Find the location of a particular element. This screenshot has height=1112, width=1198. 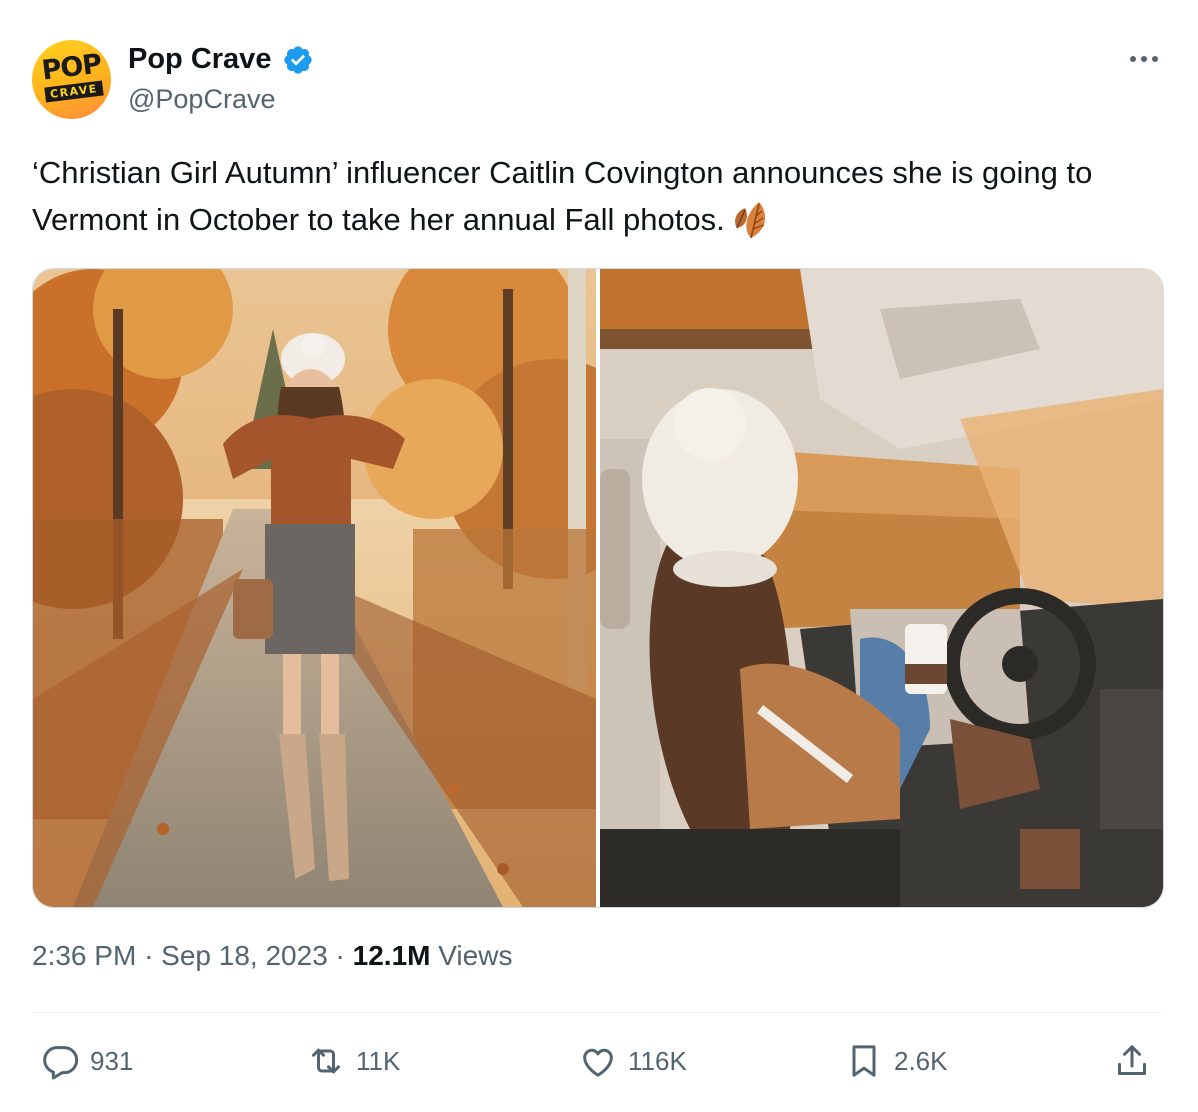

views-count: 12.1M is located at coordinates (391, 955).